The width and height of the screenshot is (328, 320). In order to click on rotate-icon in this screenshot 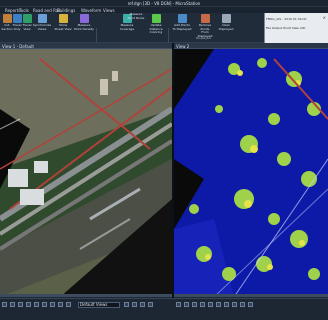, I will do `click(36, 304)`.